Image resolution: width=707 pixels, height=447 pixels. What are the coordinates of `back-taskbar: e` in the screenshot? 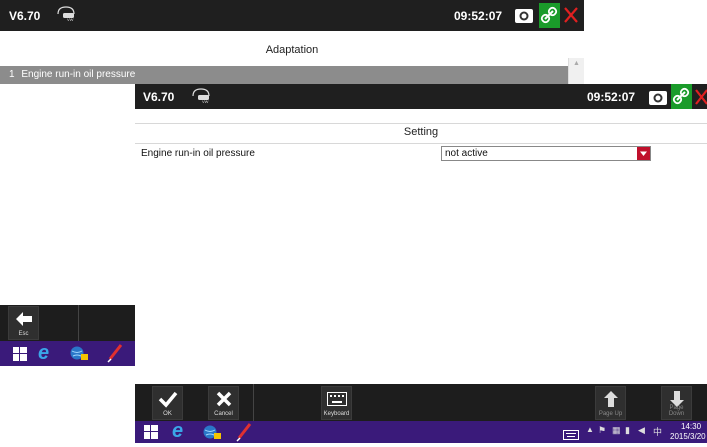 It's located at (70, 353).